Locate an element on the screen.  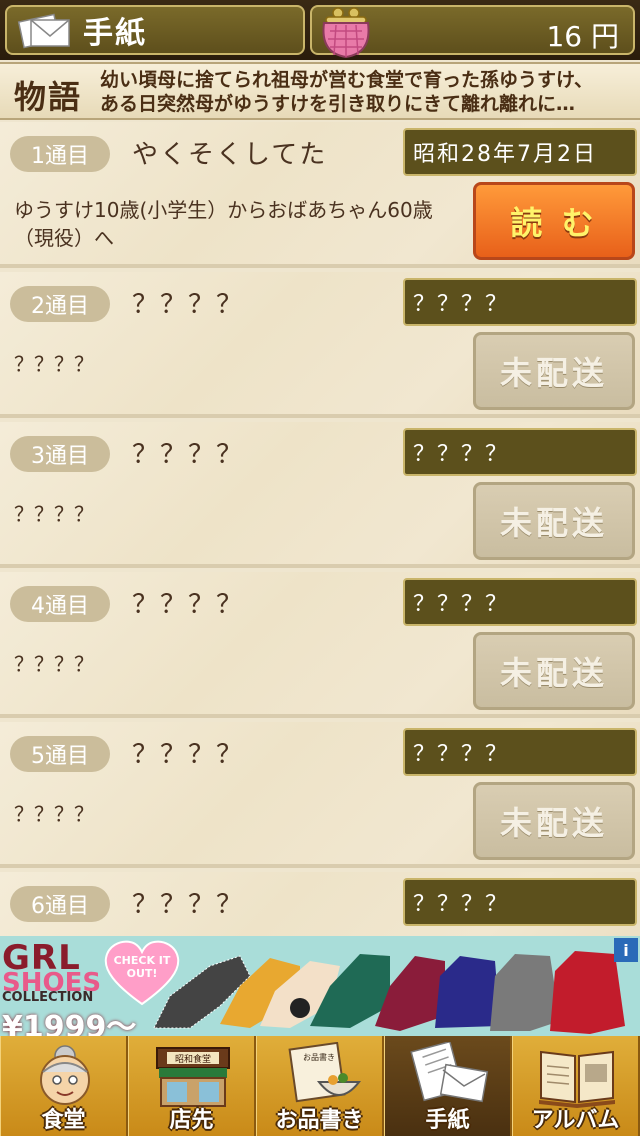
bottom-nav: 食堂 昭和食堂 店先 お品書き お品書き 手紙 アルバム is located at coordinates (320, 1086).